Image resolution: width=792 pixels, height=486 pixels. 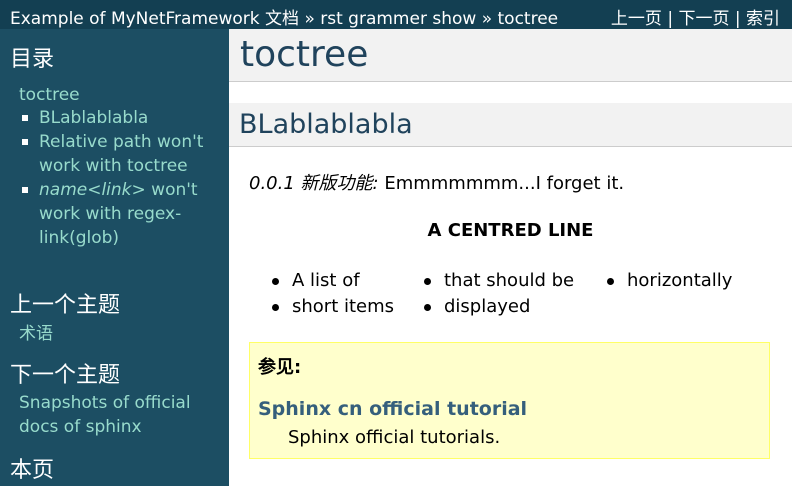 I want to click on version-added-text: Emmmmmmm...I forget it., so click(x=501, y=183).